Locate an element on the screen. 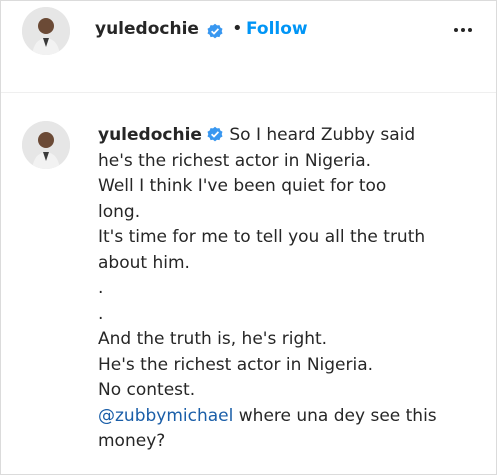 Image resolution: width=497 pixels, height=475 pixels. comment-avatar is located at coordinates (46, 145).